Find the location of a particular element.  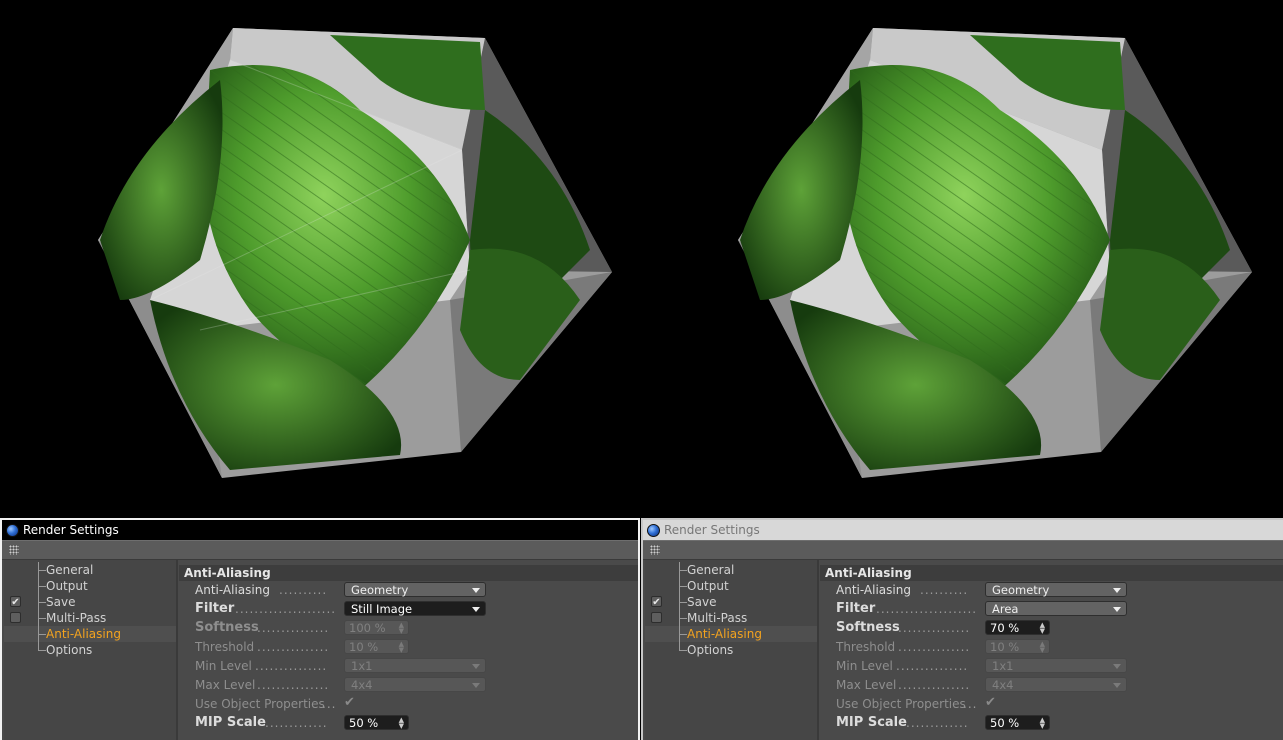

section-title: Anti-Aliasing is located at coordinates (1051, 573).